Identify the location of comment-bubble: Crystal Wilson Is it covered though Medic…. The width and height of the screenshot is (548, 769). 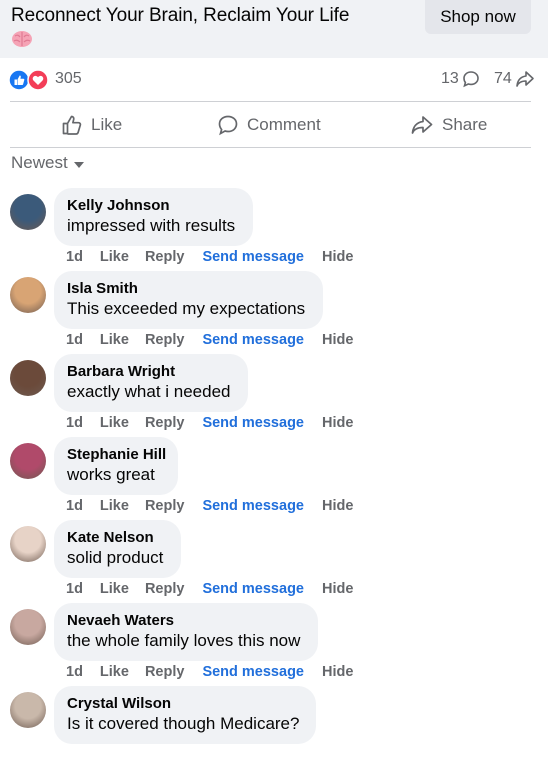
(185, 715).